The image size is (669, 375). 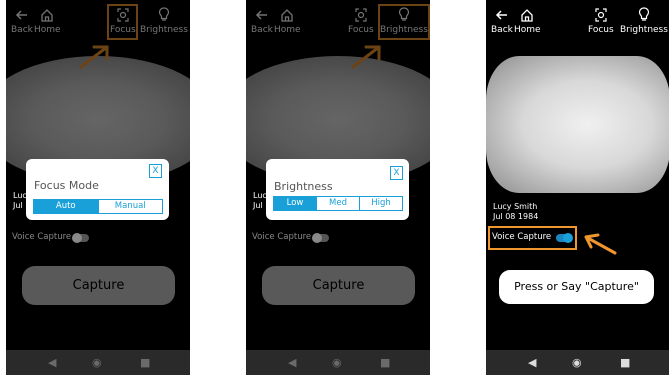 I want to click on patient-dob: Jul 08 1984, so click(x=516, y=216).